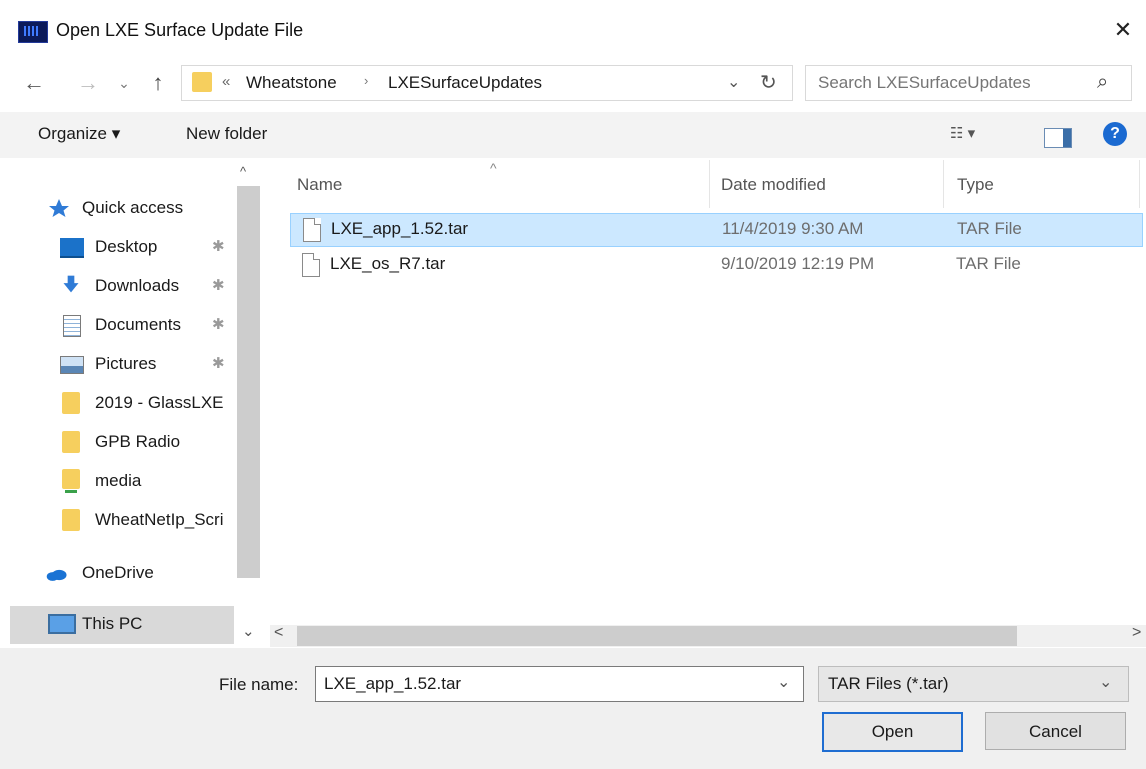 The image size is (1146, 769). What do you see at coordinates (226, 81) in the screenshot?
I see `breadcrumb-overflow: «` at bounding box center [226, 81].